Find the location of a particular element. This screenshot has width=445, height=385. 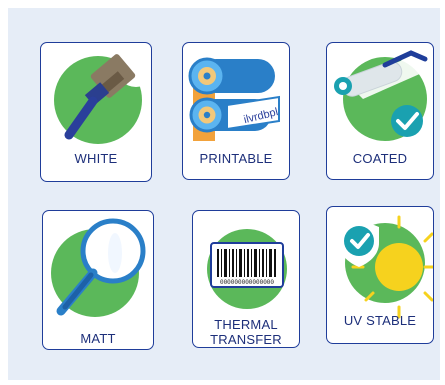

badge-label: THERMAL TRANSFER is located at coordinates (246, 332).